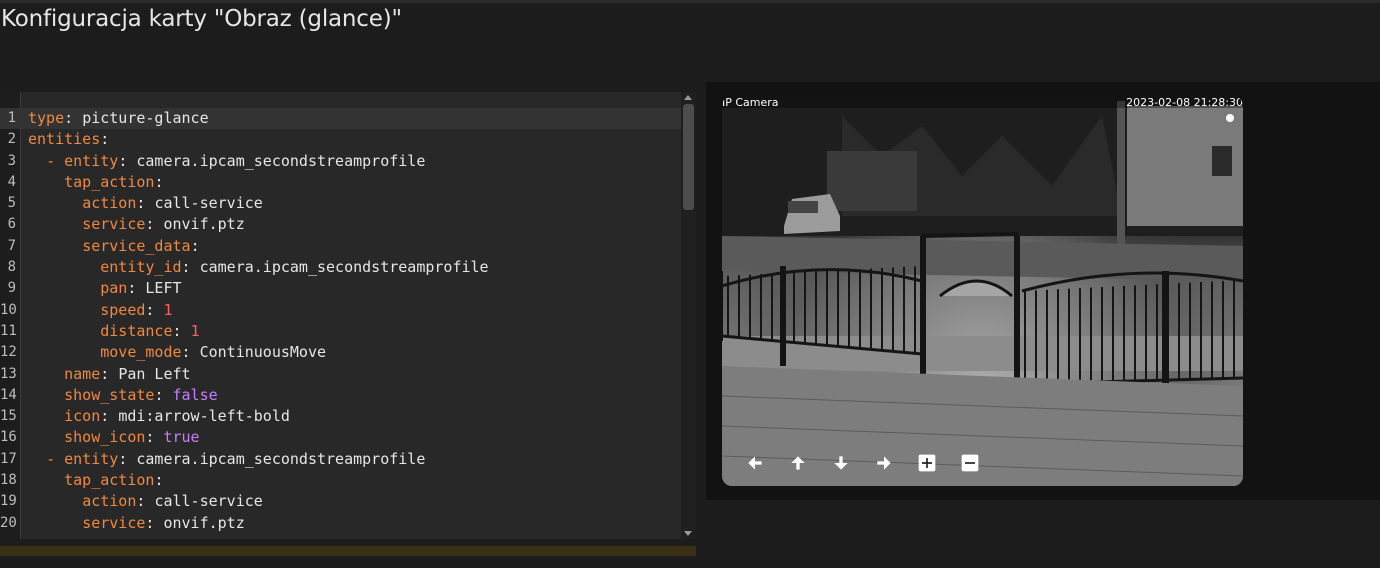 Image resolution: width=1380 pixels, height=568 pixels. Describe the element at coordinates (64, 139) in the screenshot. I see `yaml-key: entities` at that location.